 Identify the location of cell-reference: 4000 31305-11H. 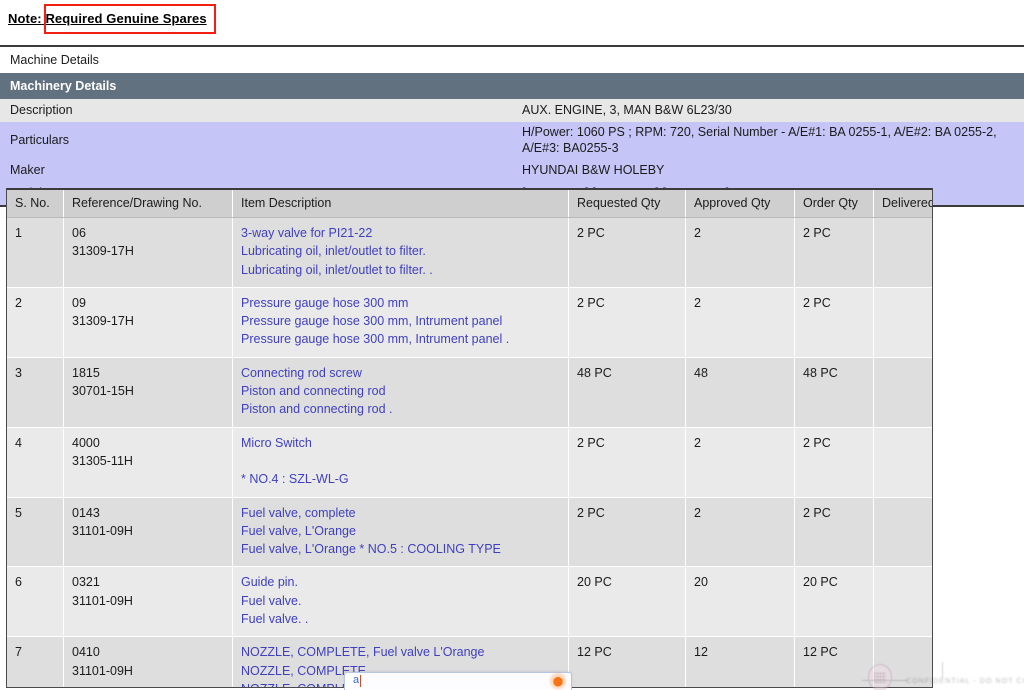
(148, 462).